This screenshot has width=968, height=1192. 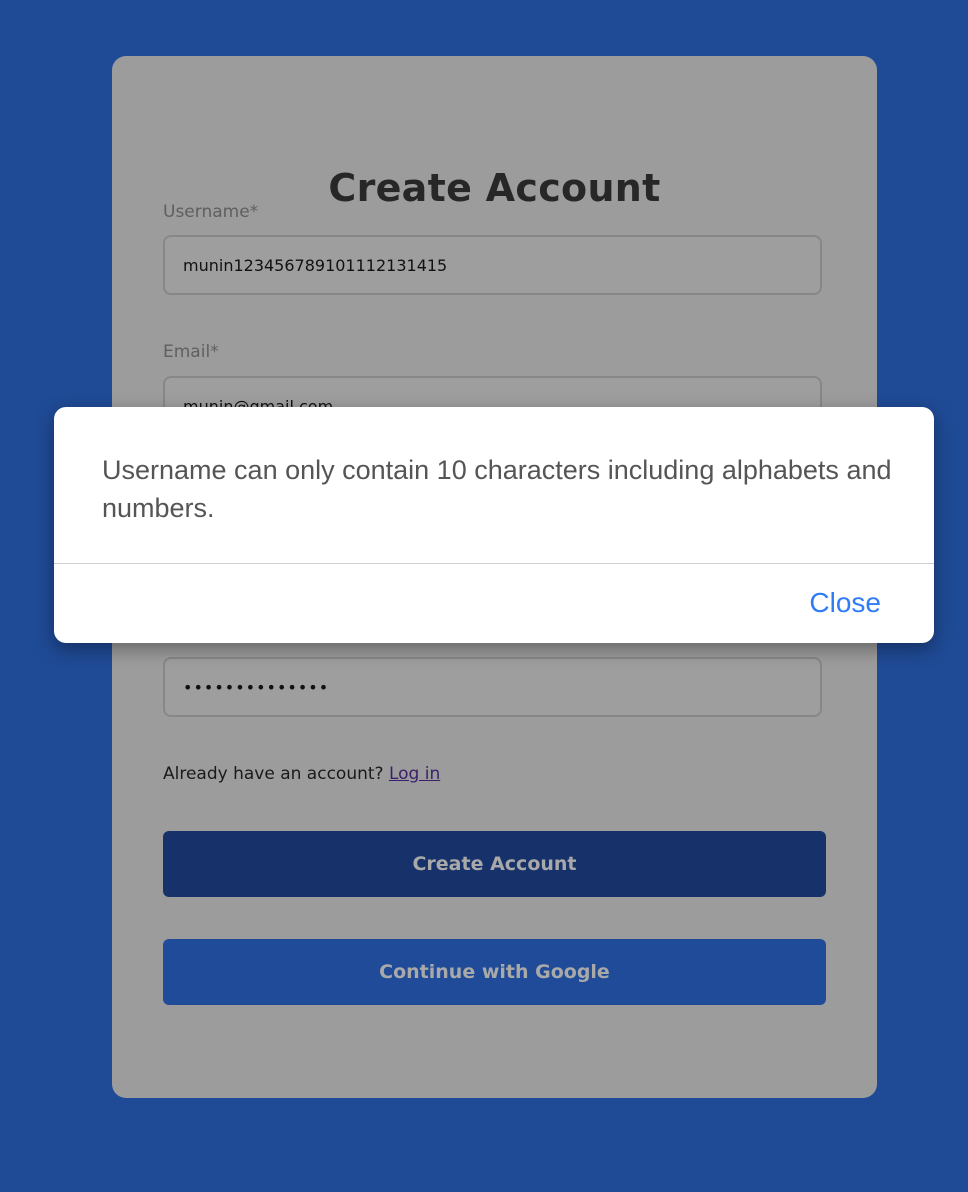 What do you see at coordinates (494, 563) in the screenshot?
I see `alert-divider` at bounding box center [494, 563].